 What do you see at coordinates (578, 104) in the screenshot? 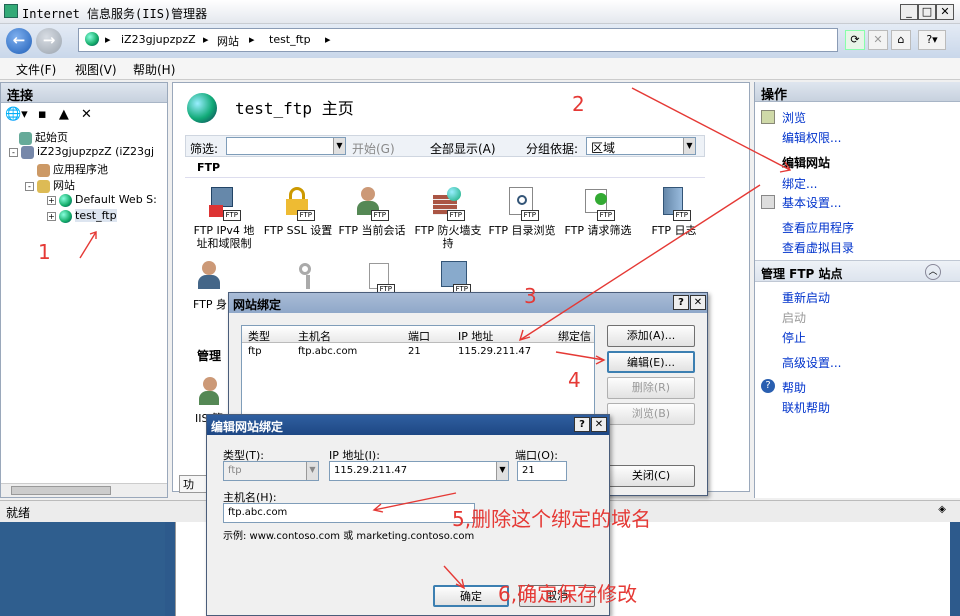
I see `annotation-step-2: 2` at bounding box center [578, 104].